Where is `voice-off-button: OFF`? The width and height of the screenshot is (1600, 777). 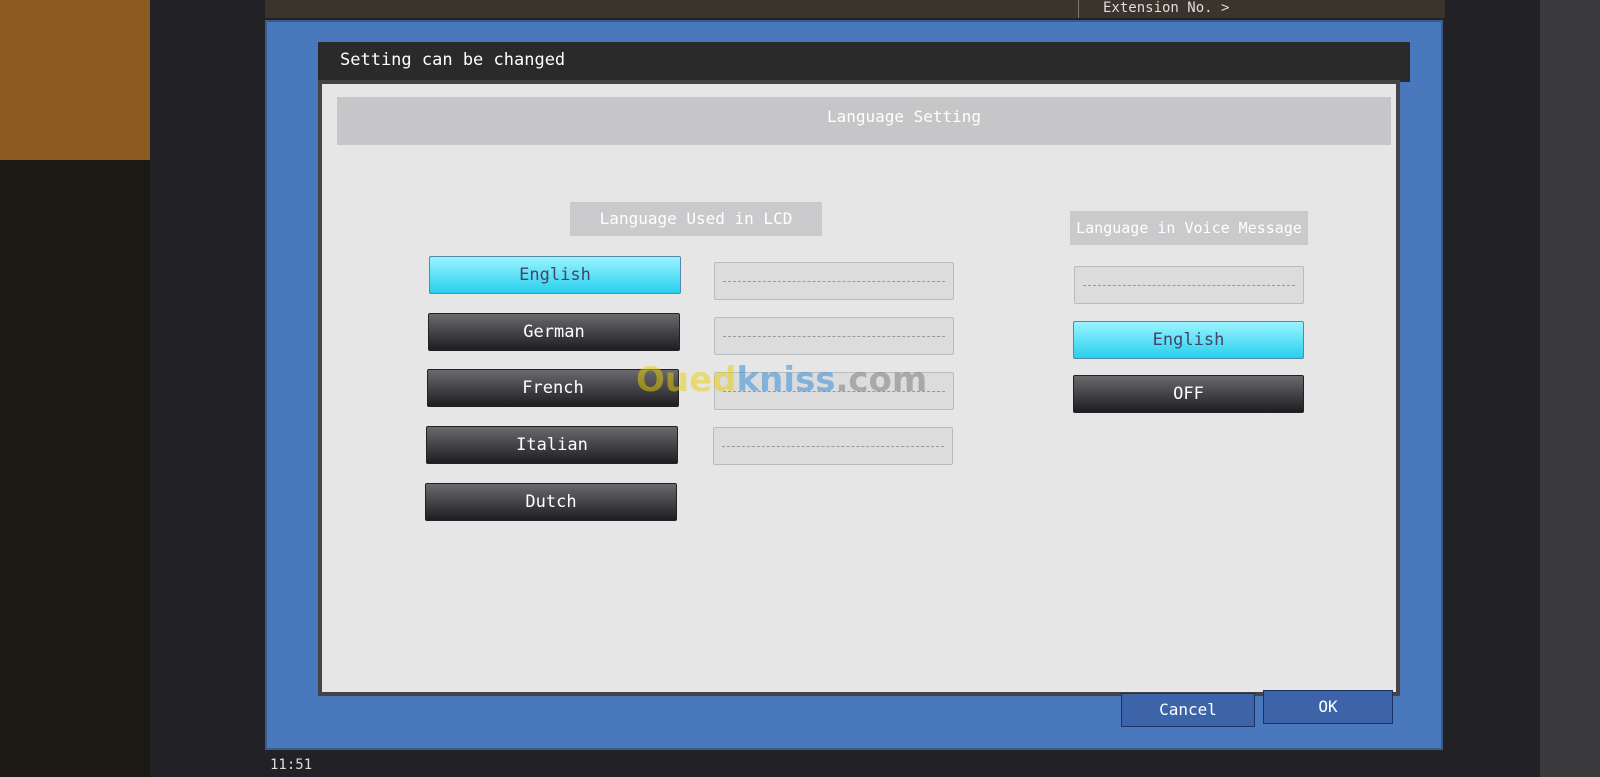
voice-off-button: OFF is located at coordinates (1188, 394).